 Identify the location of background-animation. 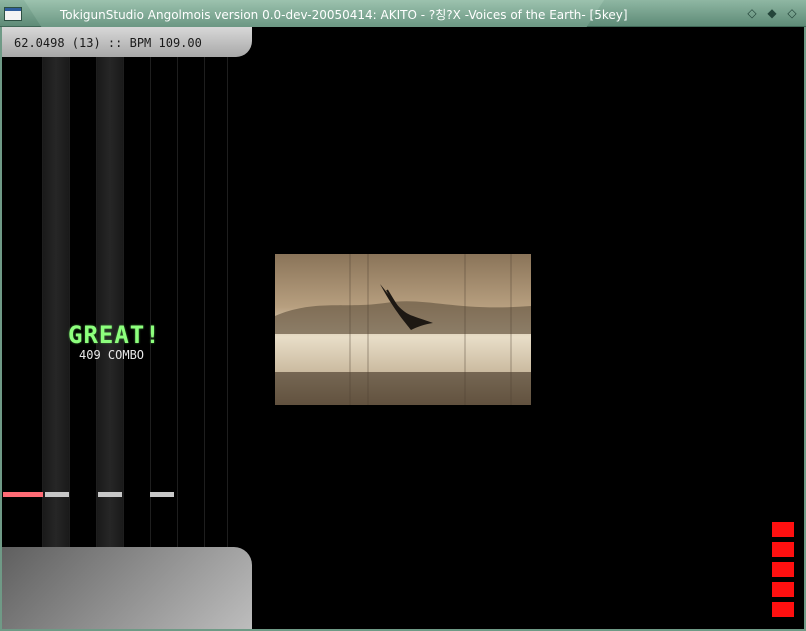
(403, 329).